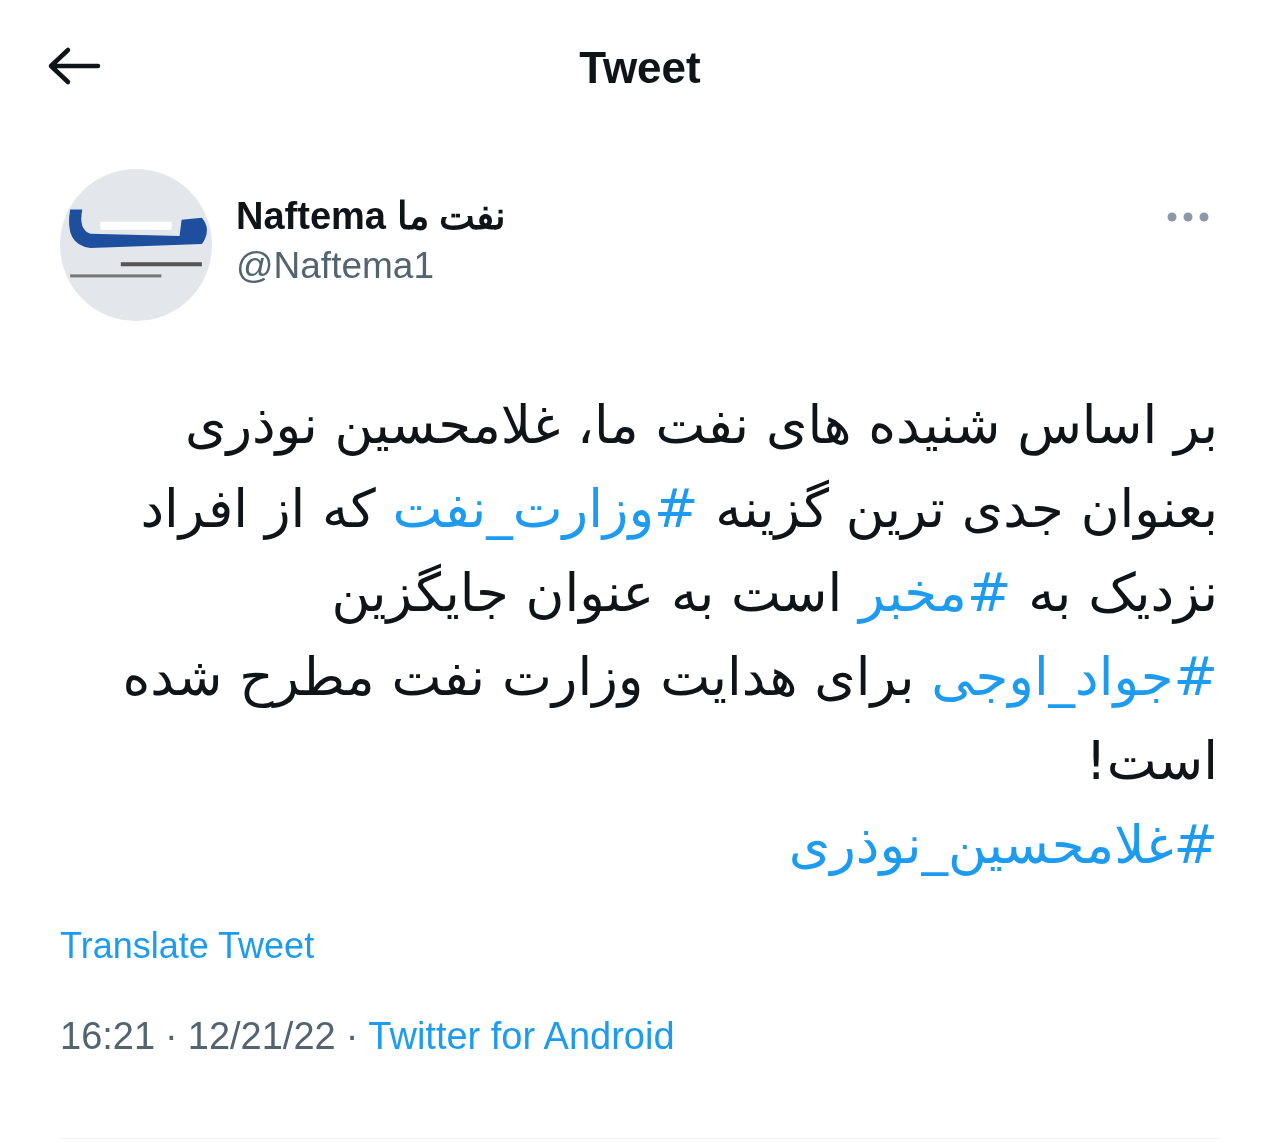 Image resolution: width=1280 pixels, height=1142 pixels. Describe the element at coordinates (108, 1036) in the screenshot. I see `tweet-time: 16:21` at that location.